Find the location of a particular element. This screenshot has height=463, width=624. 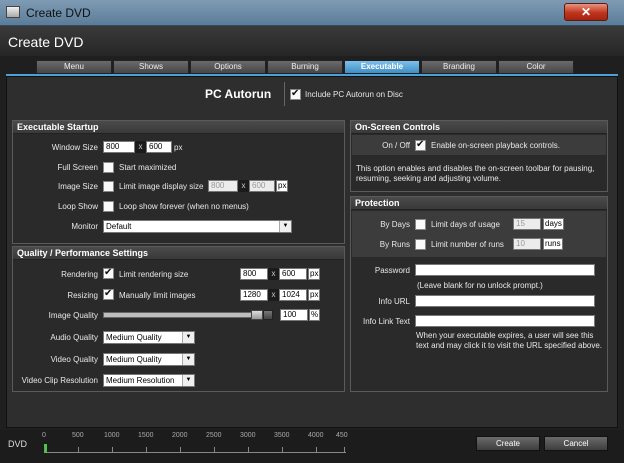

limits-panel is located at coordinates (479, 234).